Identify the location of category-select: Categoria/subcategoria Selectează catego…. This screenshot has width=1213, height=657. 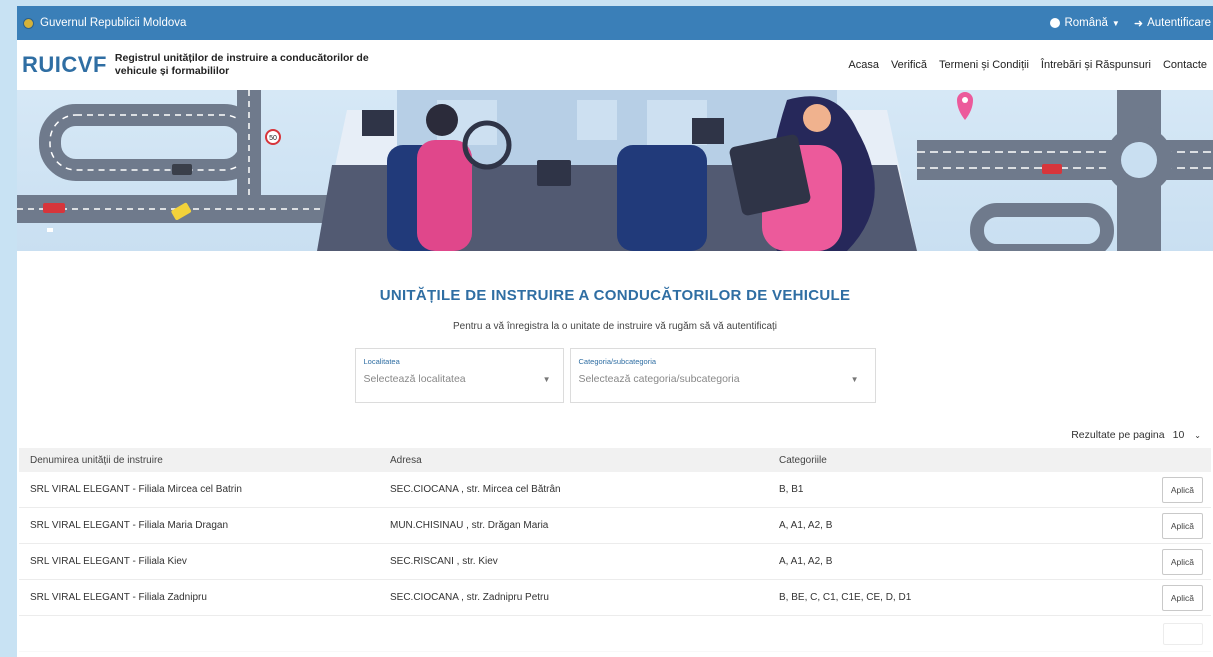
(722, 375).